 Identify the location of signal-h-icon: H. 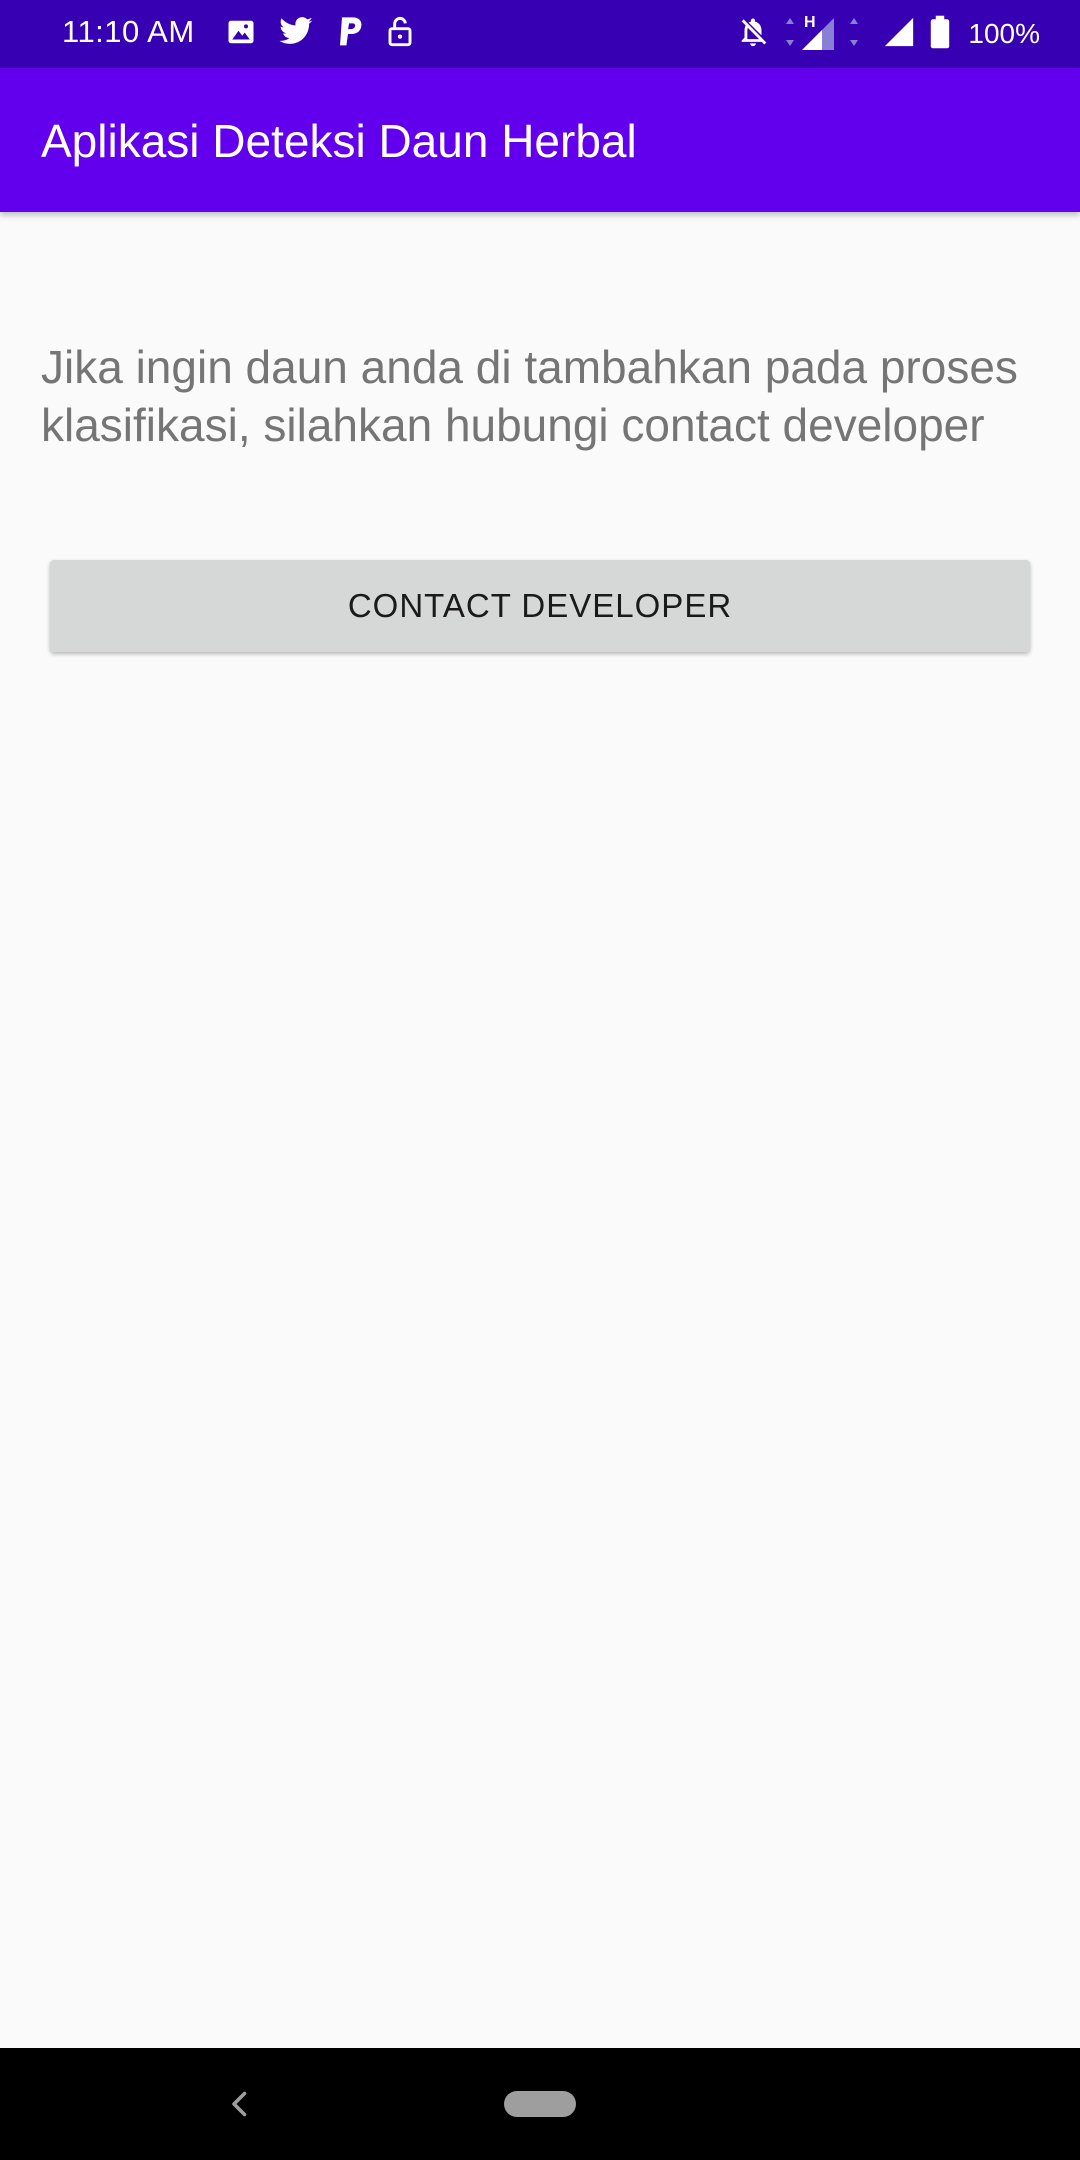
(826, 34).